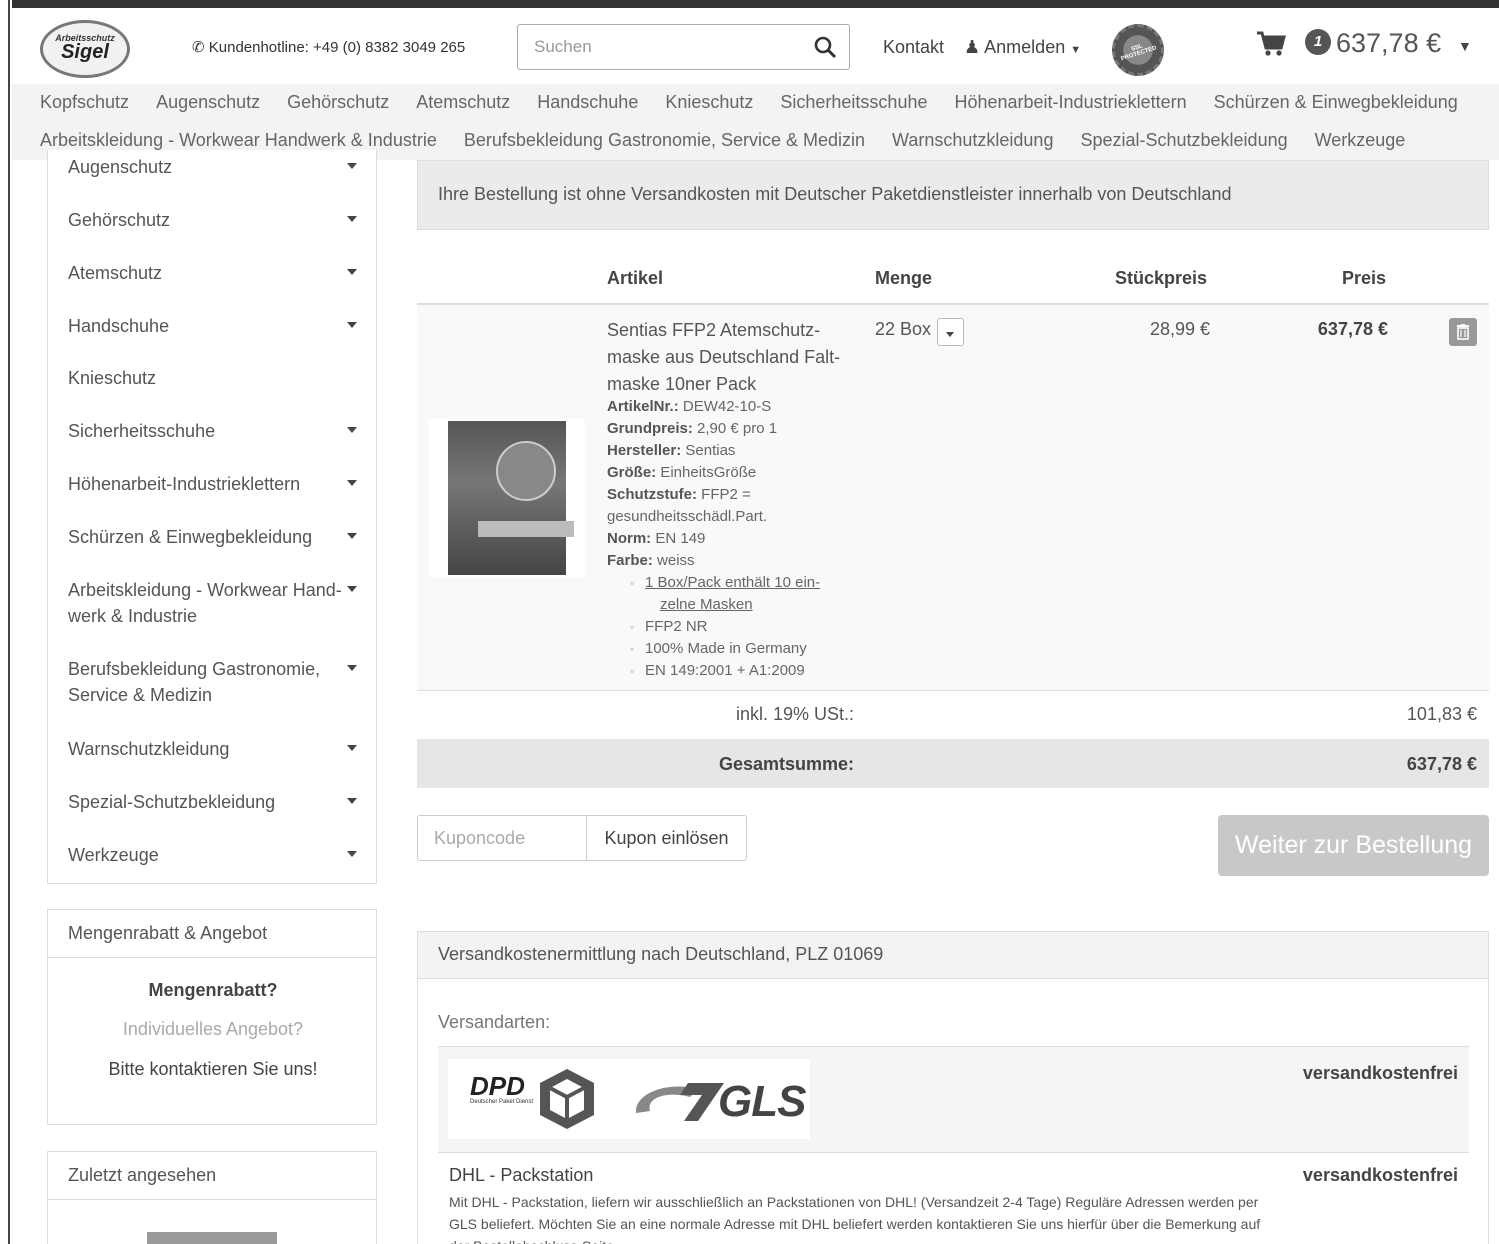 The height and width of the screenshot is (1244, 1499). I want to click on nav-item: Werkzeuge, so click(1360, 140).